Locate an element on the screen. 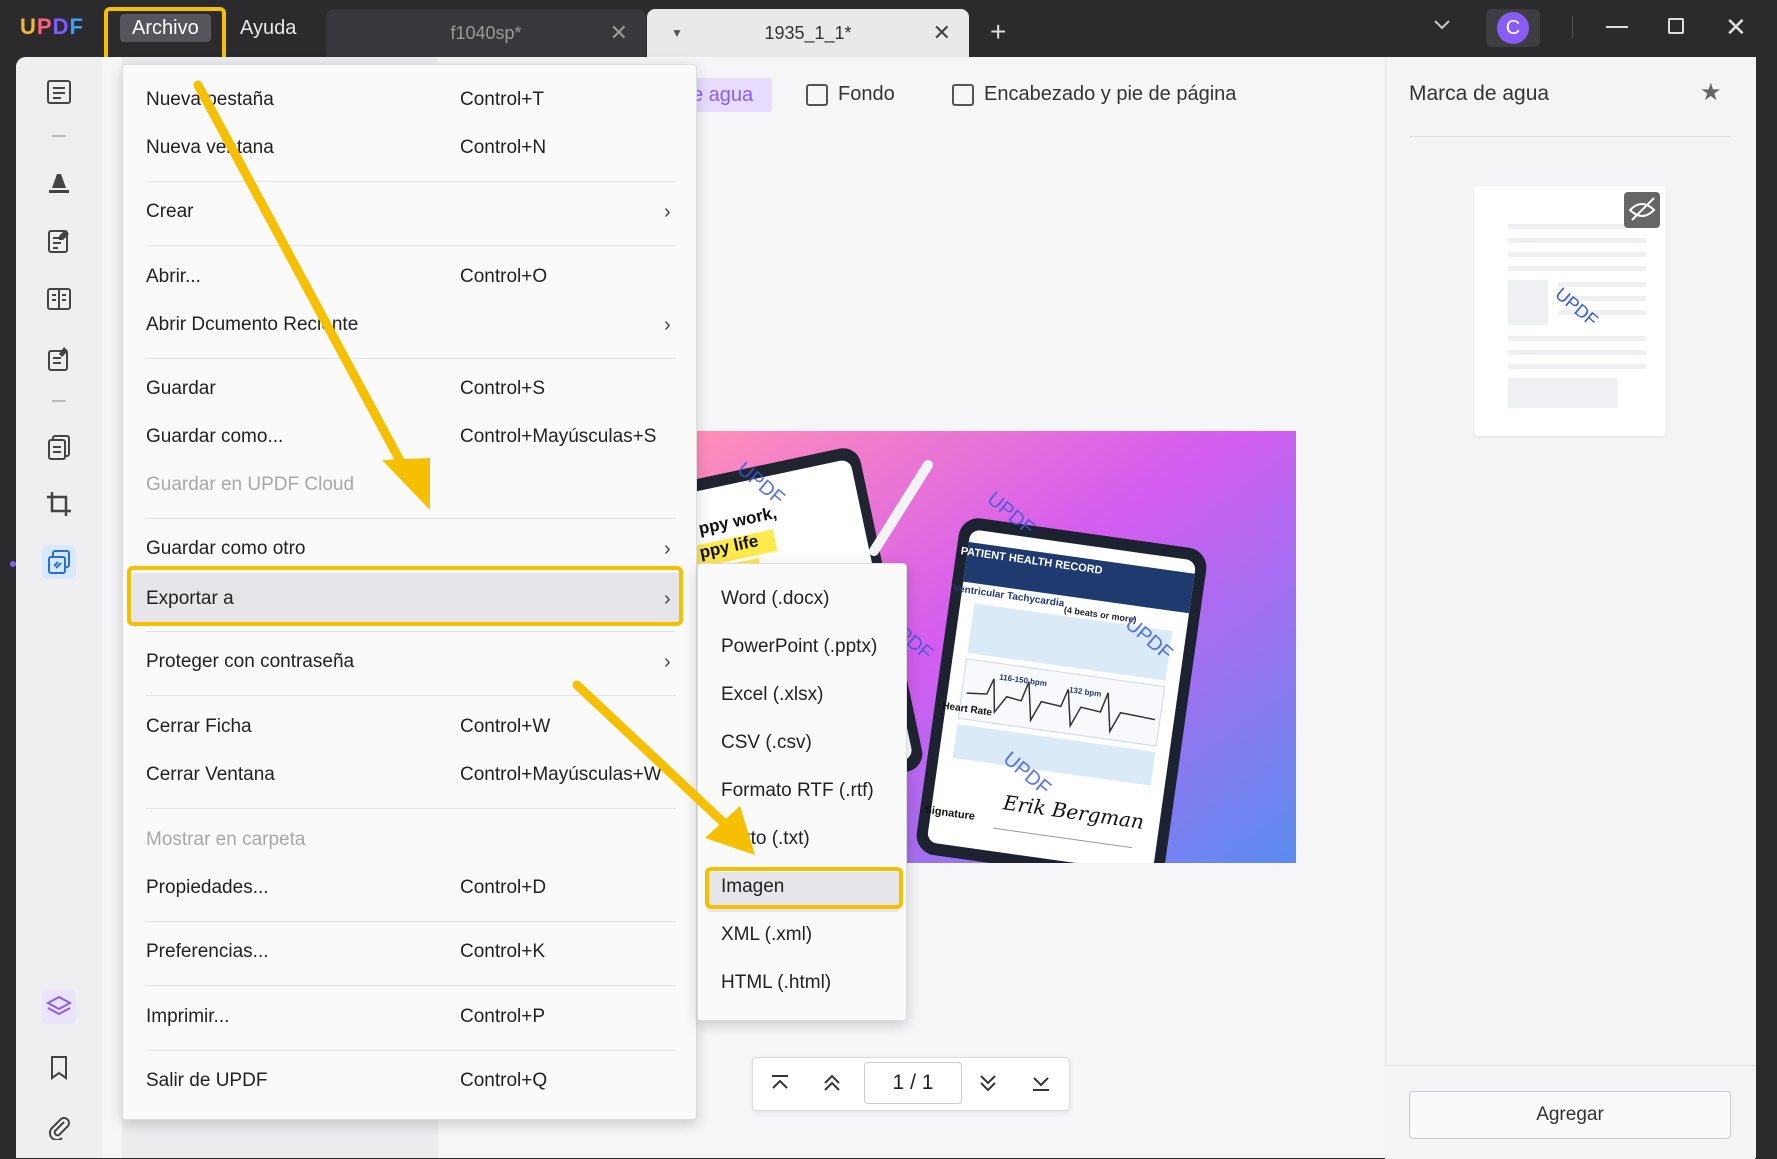 The image size is (1777, 1159). watermark-thumbnail: UPDF is located at coordinates (1570, 311).